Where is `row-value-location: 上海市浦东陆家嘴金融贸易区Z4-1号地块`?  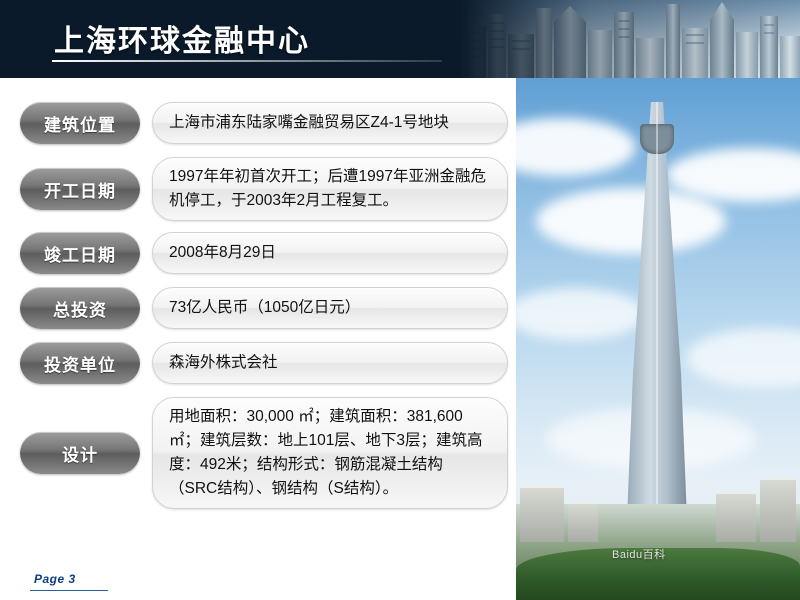 row-value-location: 上海市浦东陆家嘴金融贸易区Z4-1号地块 is located at coordinates (330, 123).